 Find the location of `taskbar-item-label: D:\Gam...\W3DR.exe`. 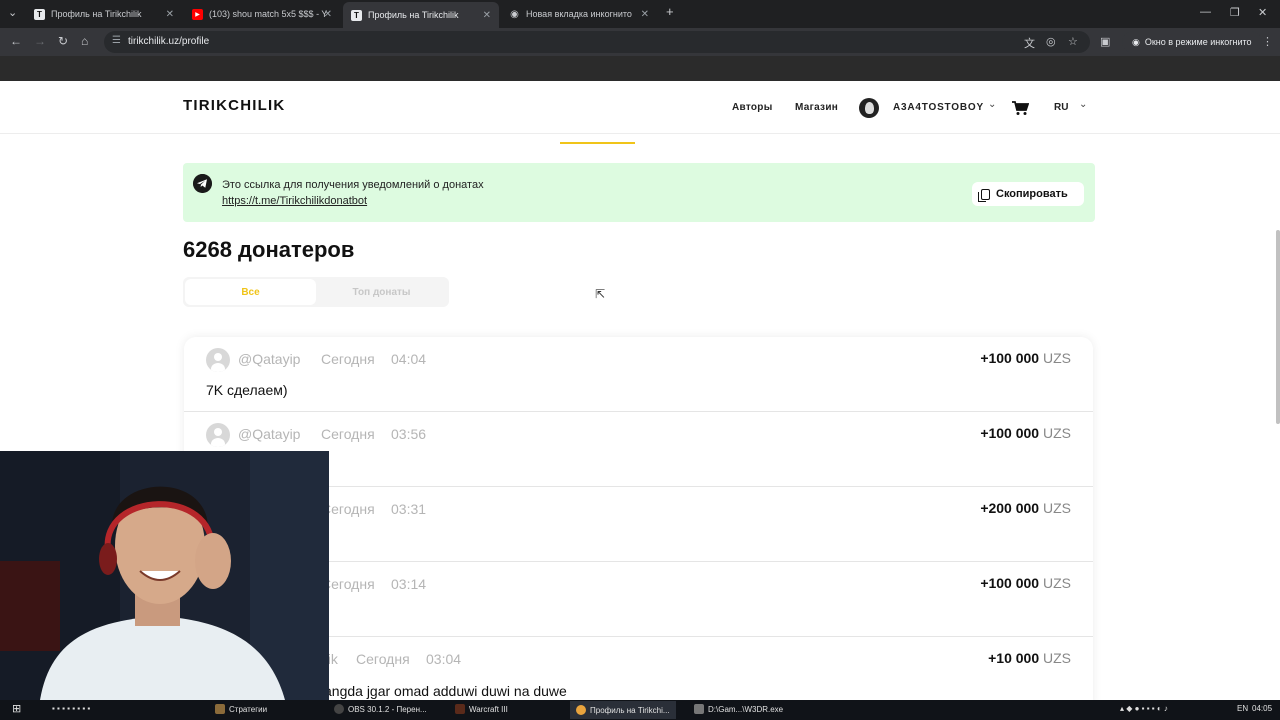

taskbar-item-label: D:\Gam...\W3DR.exe is located at coordinates (746, 709).